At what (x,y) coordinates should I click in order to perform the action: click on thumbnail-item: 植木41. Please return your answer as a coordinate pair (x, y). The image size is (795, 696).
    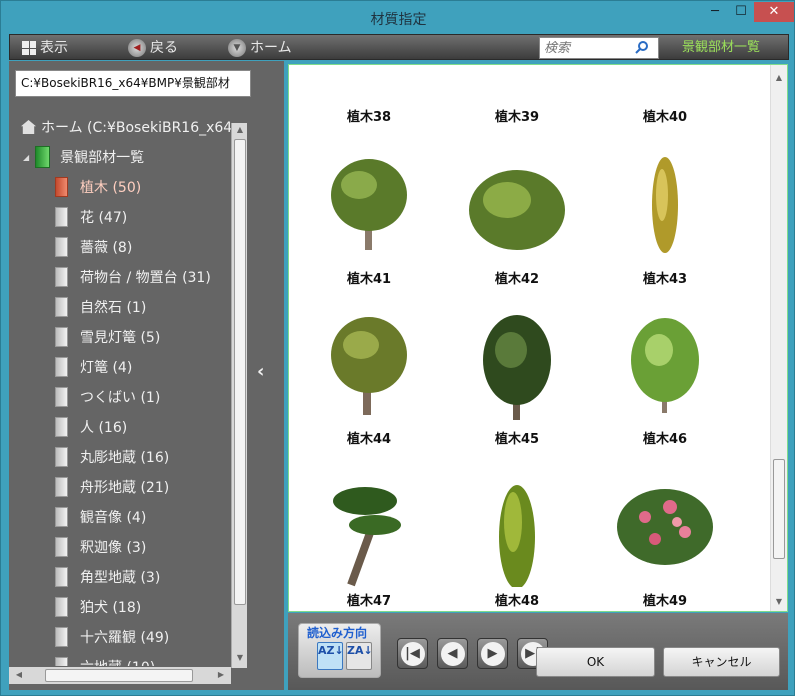
    Looking at the image, I should click on (369, 207).